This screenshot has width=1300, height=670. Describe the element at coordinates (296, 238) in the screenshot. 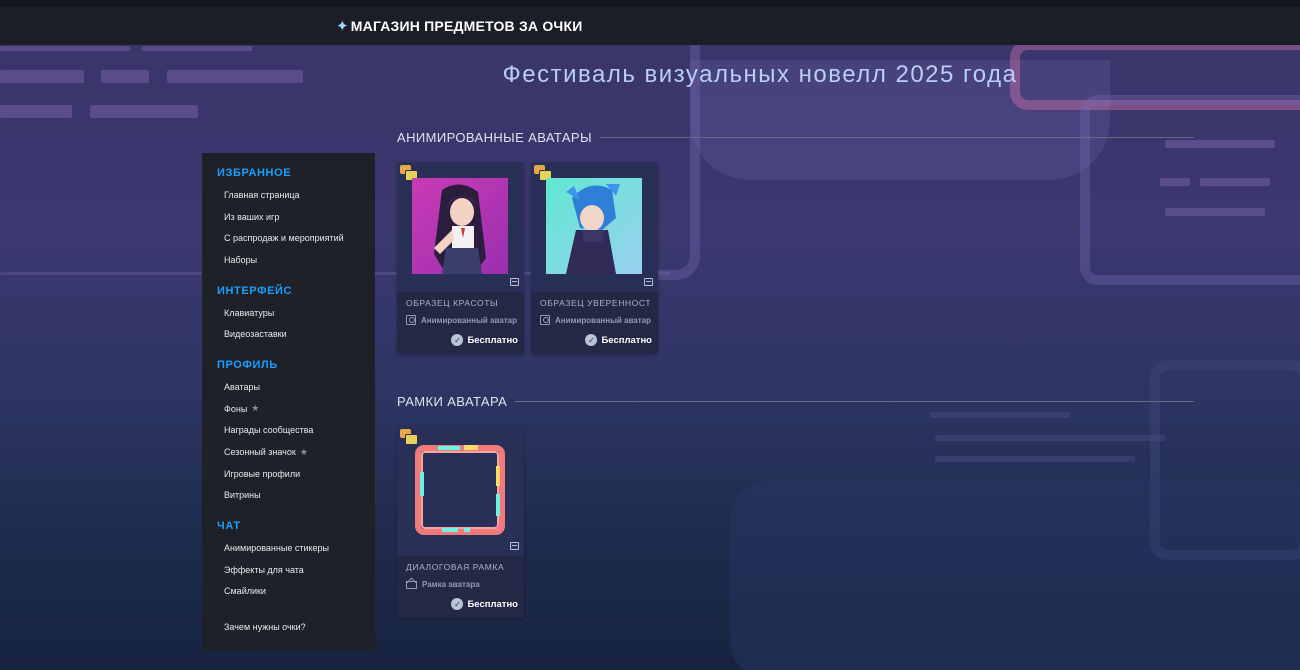

I see `sidebar-item-sales-events: С распродаж и мероприятий` at that location.